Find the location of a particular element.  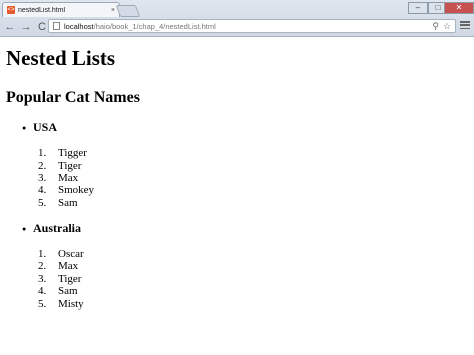

list-item: 4. Smokey is located at coordinates (66, 190).